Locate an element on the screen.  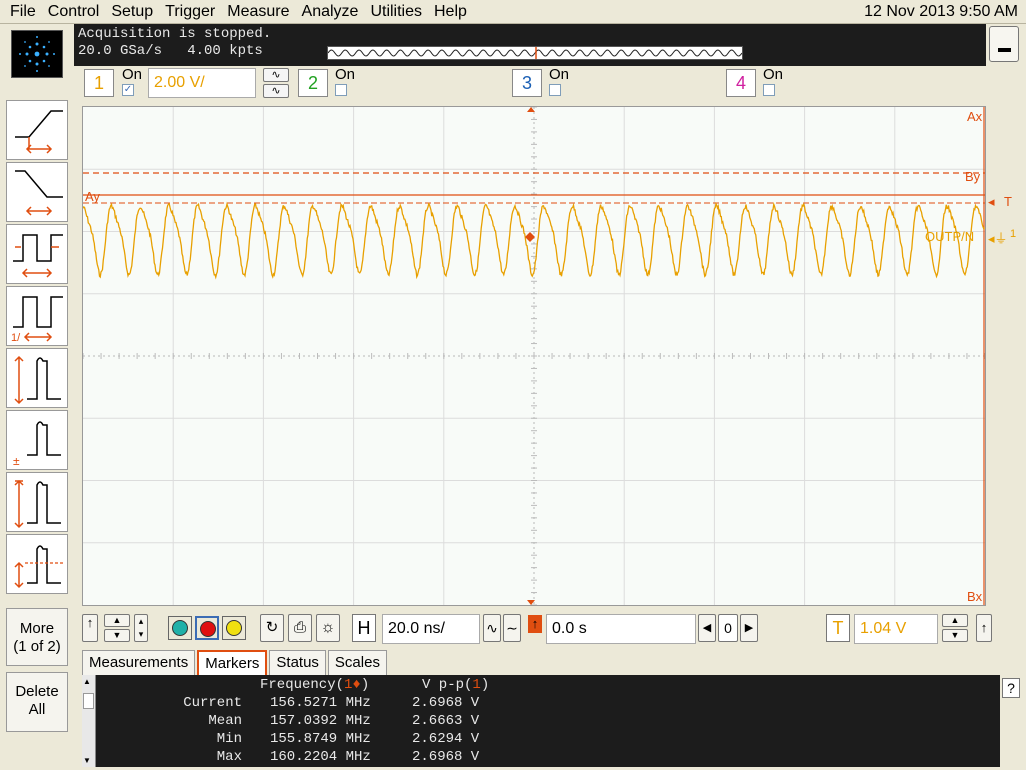
channel-4-button: 4 is located at coordinates (741, 83).